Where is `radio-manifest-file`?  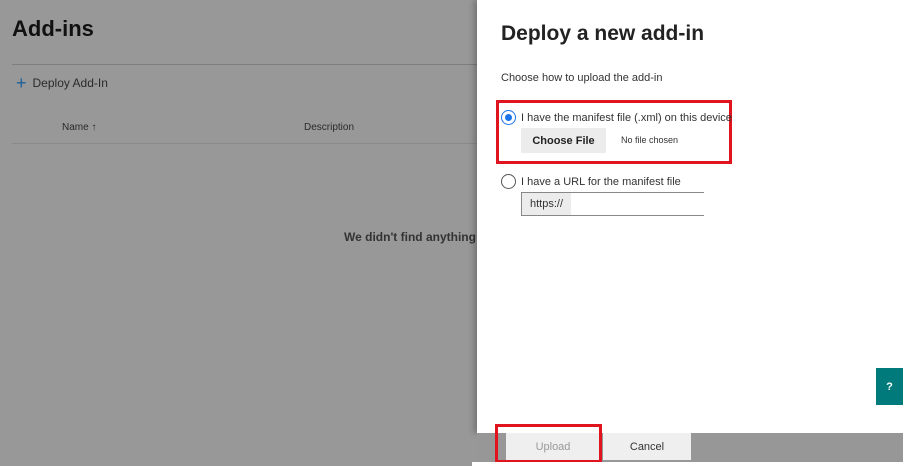 radio-manifest-file is located at coordinates (508, 117).